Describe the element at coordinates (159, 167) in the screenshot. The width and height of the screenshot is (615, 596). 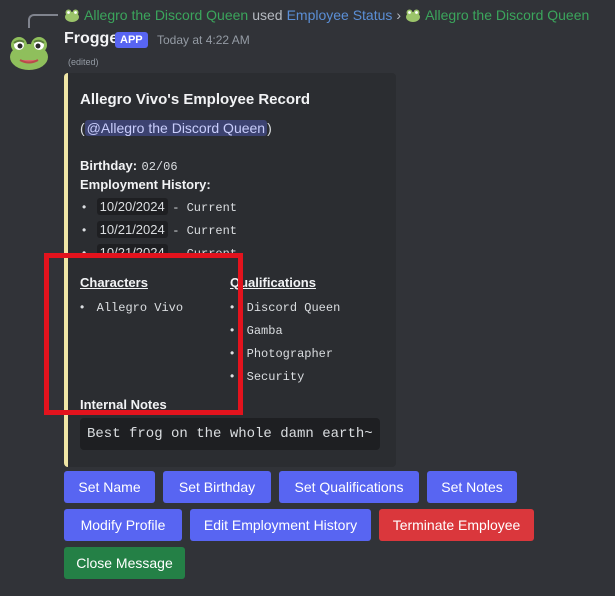
I see `birthday-value: 02/06` at that location.